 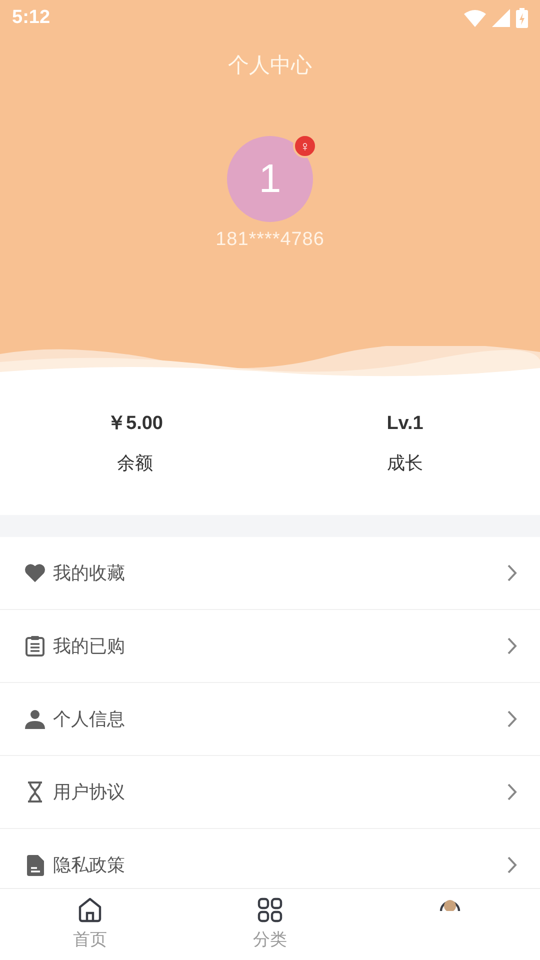 I want to click on home-icon, so click(x=90, y=910).